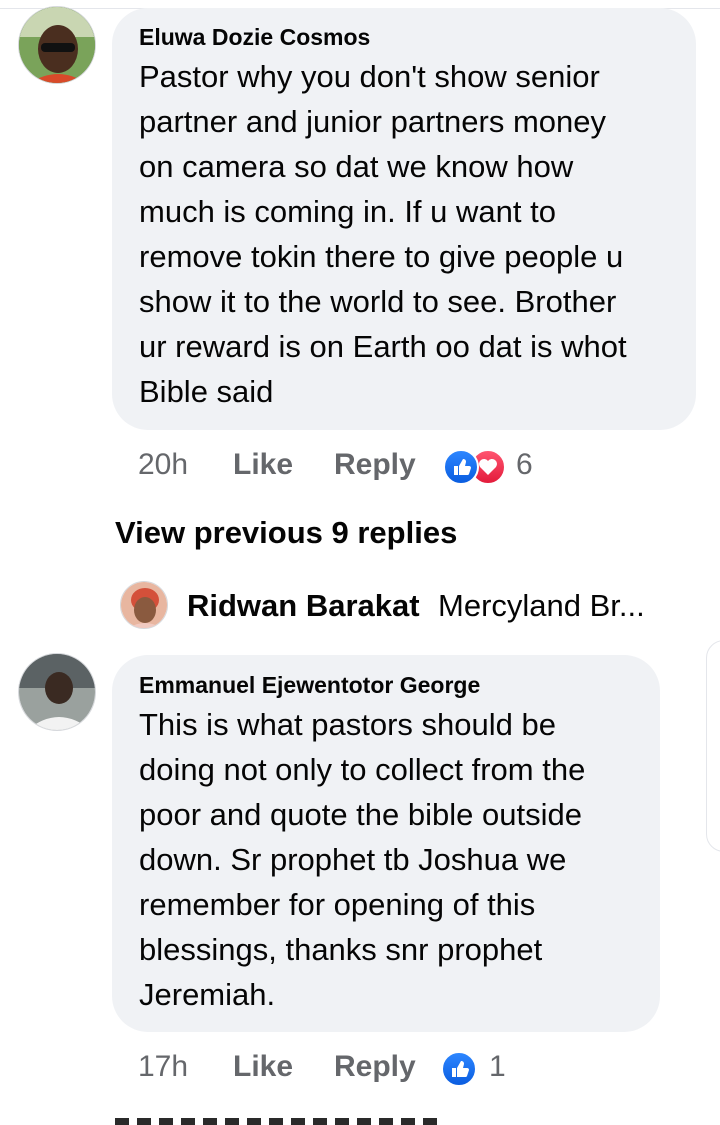 This screenshot has width=720, height=1125. What do you see at coordinates (524, 465) in the screenshot?
I see `reaction-count: 6` at bounding box center [524, 465].